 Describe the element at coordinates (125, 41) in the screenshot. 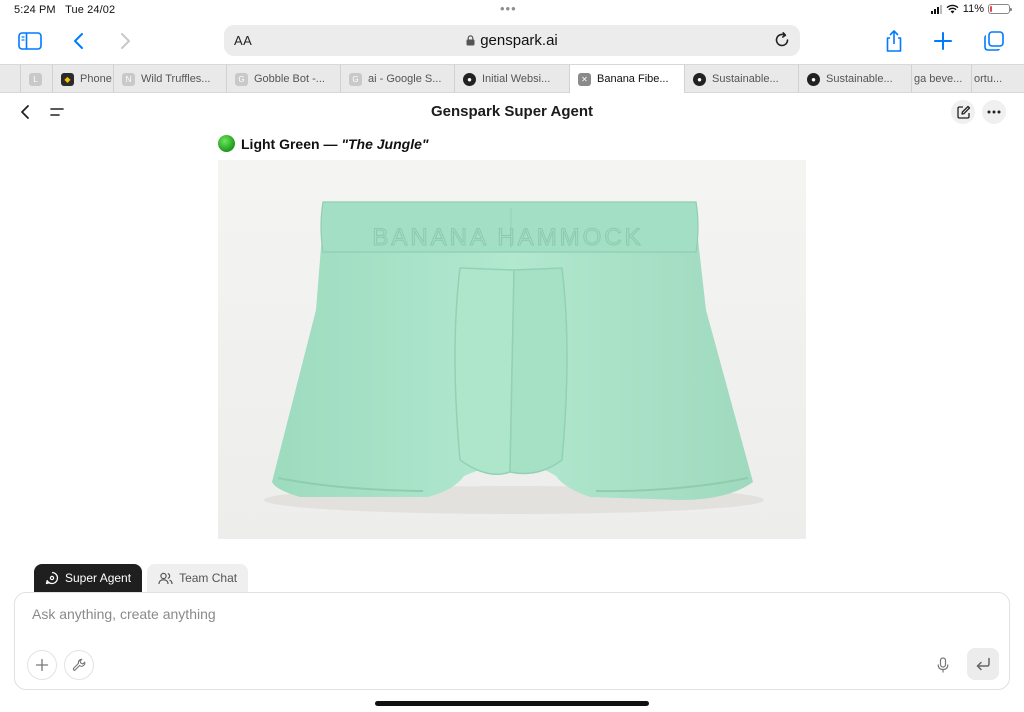

I see `chevron-right-icon` at that location.